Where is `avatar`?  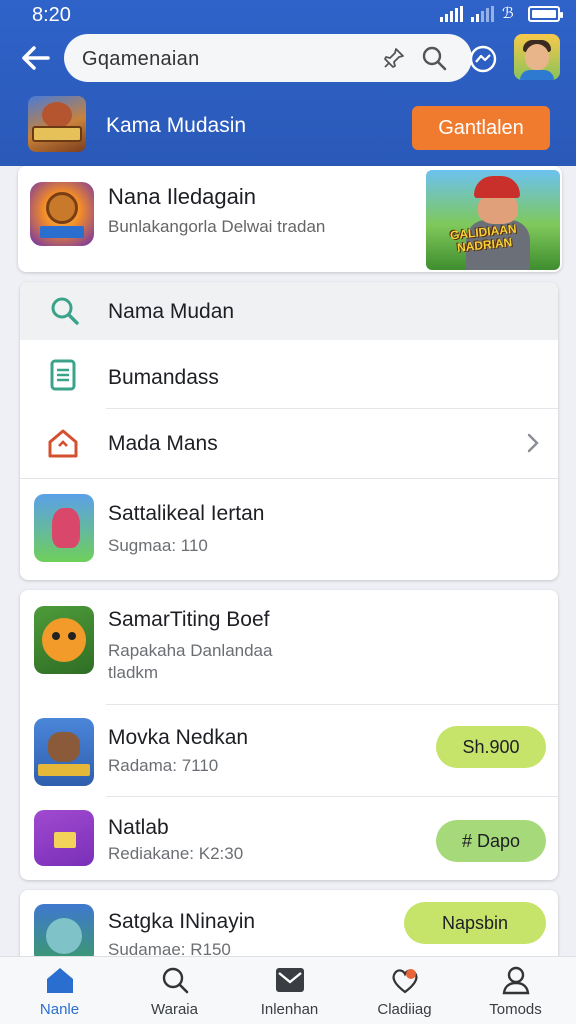
avatar is located at coordinates (537, 57).